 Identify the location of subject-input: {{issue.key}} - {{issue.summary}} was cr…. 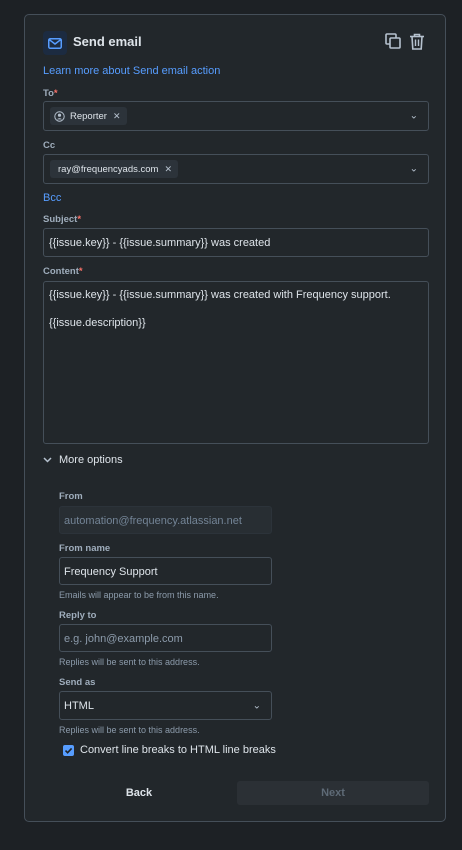
(236, 242).